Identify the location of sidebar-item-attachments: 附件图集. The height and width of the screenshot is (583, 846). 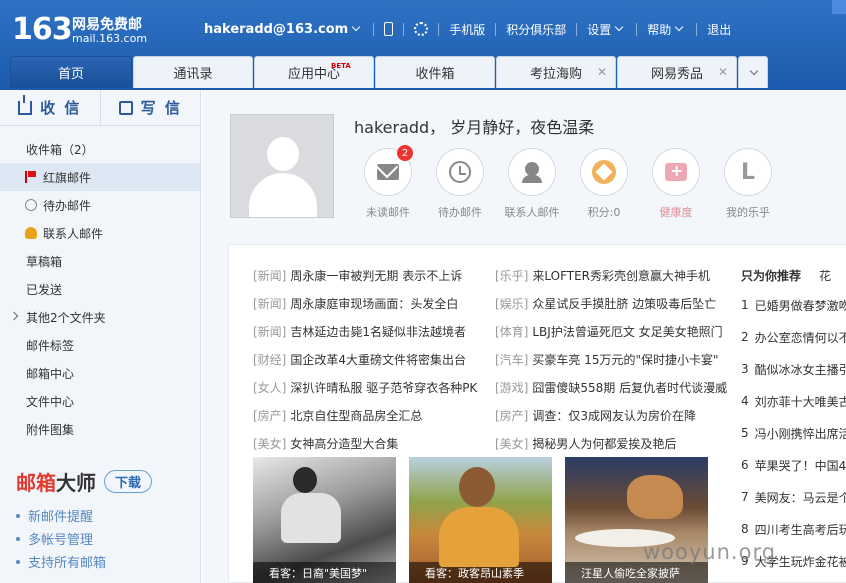
(100, 429).